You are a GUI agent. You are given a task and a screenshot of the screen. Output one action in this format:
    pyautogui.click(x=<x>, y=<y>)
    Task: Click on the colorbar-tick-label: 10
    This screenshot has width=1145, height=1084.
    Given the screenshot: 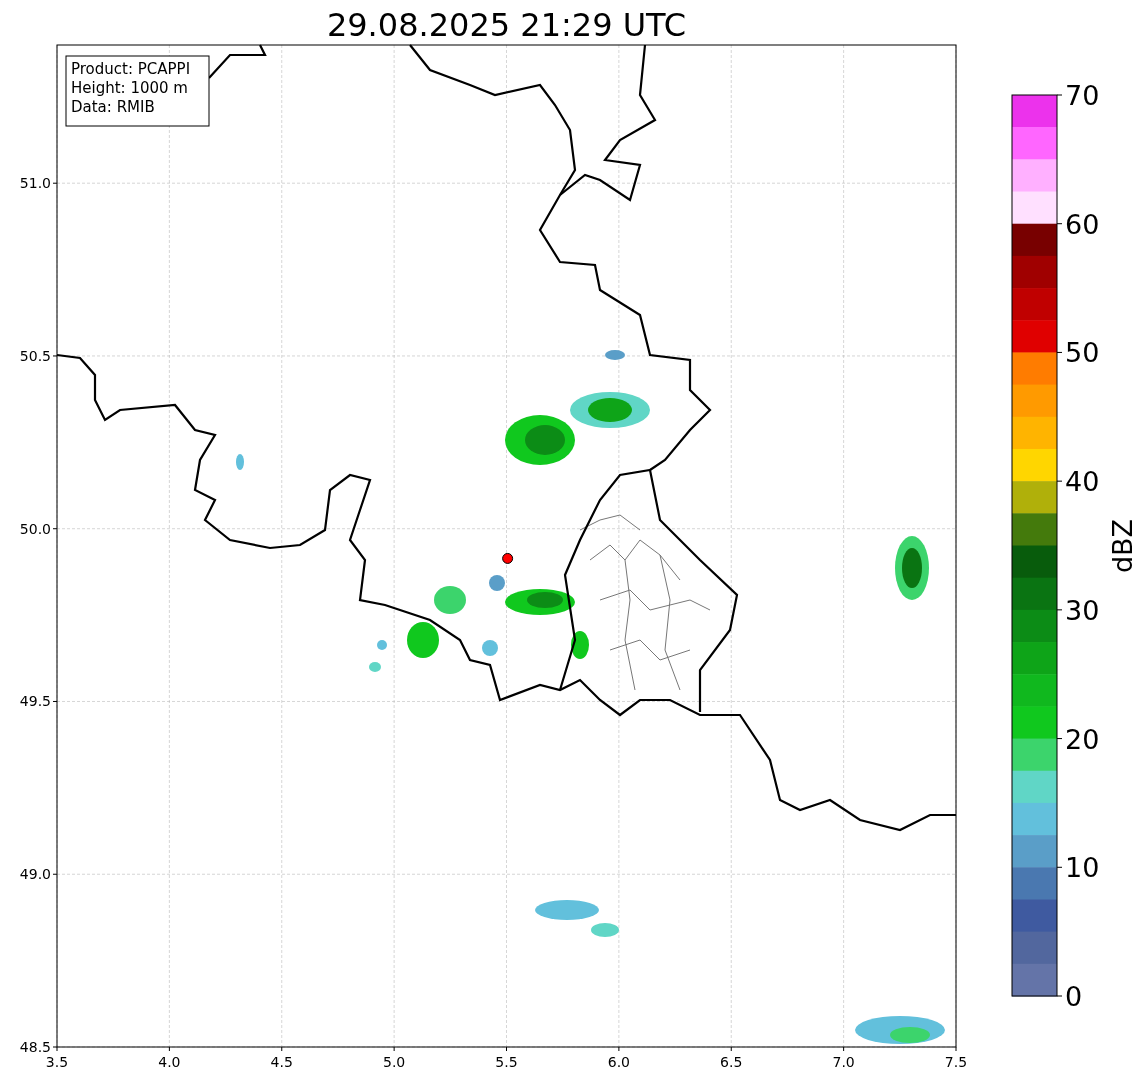 What is the action you would take?
    pyautogui.click(x=1082, y=868)
    